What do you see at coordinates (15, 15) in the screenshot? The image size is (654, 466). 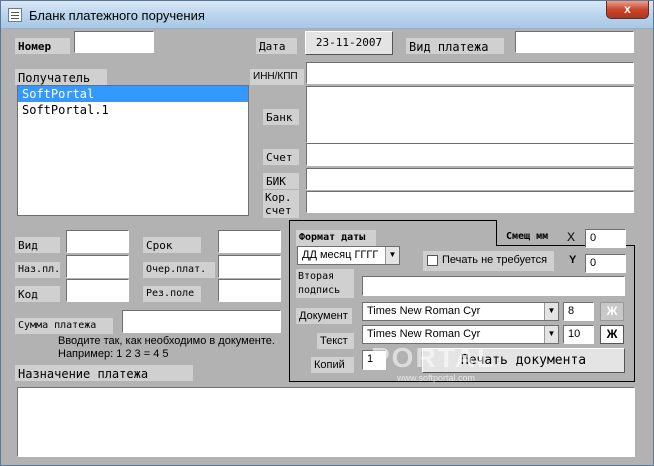 I see `document-icon` at bounding box center [15, 15].